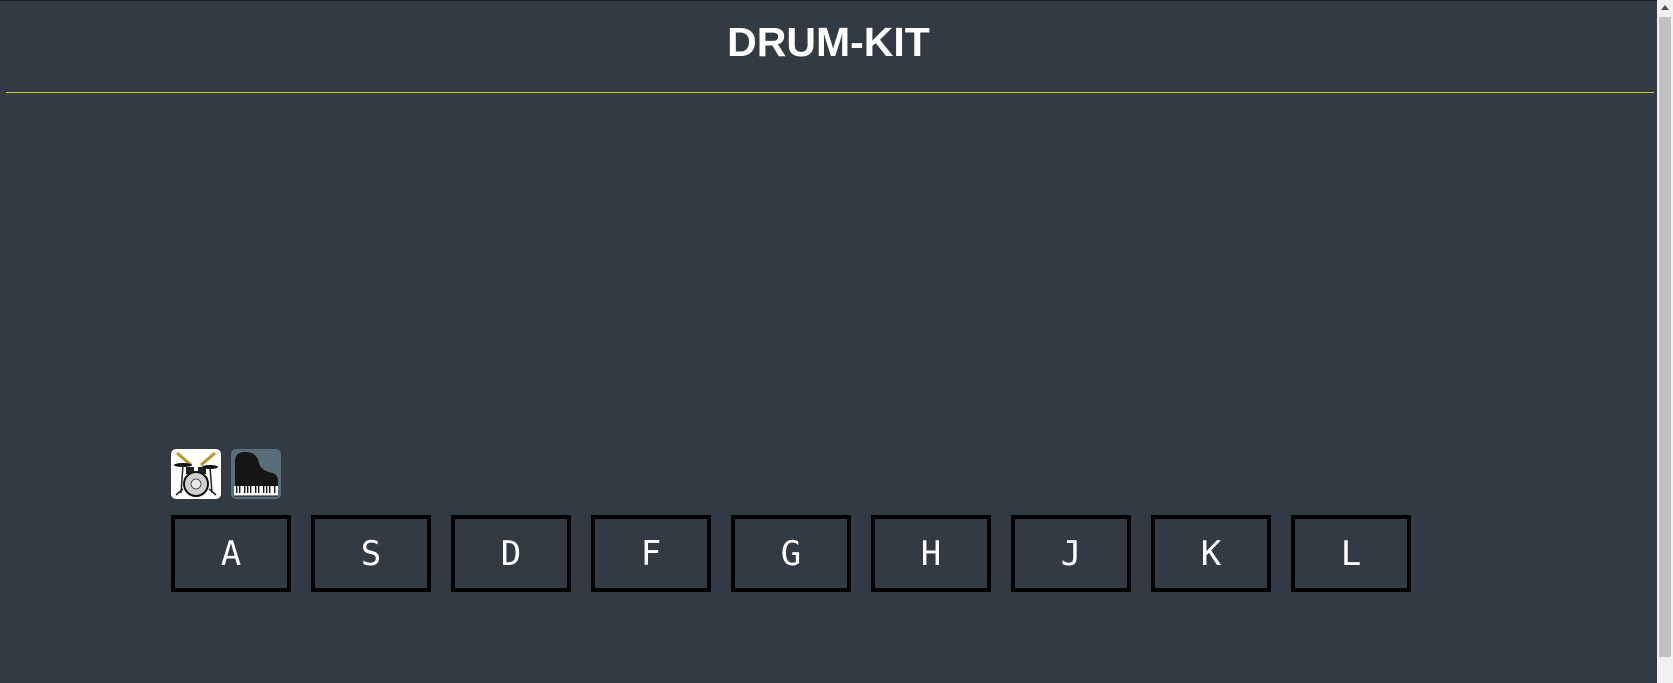 This screenshot has height=683, width=1673. Describe the element at coordinates (231, 553) in the screenshot. I see `drum-key-a: A` at that location.